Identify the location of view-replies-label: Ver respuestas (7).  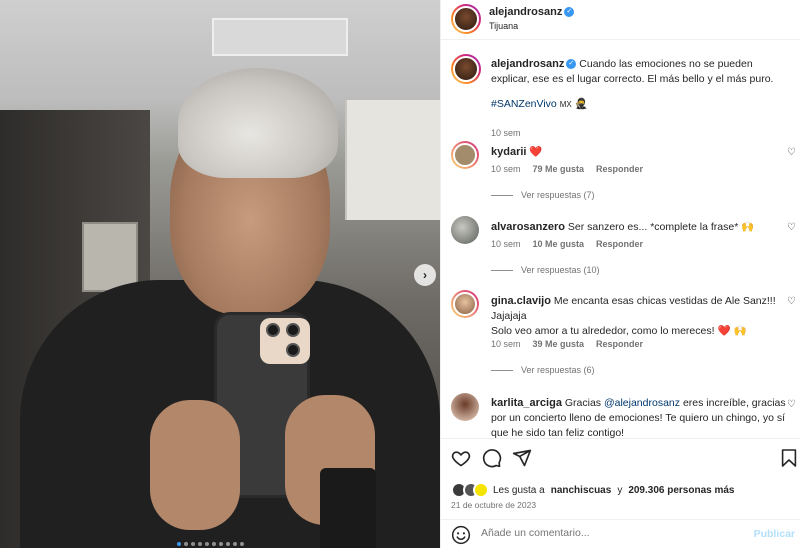
(558, 195).